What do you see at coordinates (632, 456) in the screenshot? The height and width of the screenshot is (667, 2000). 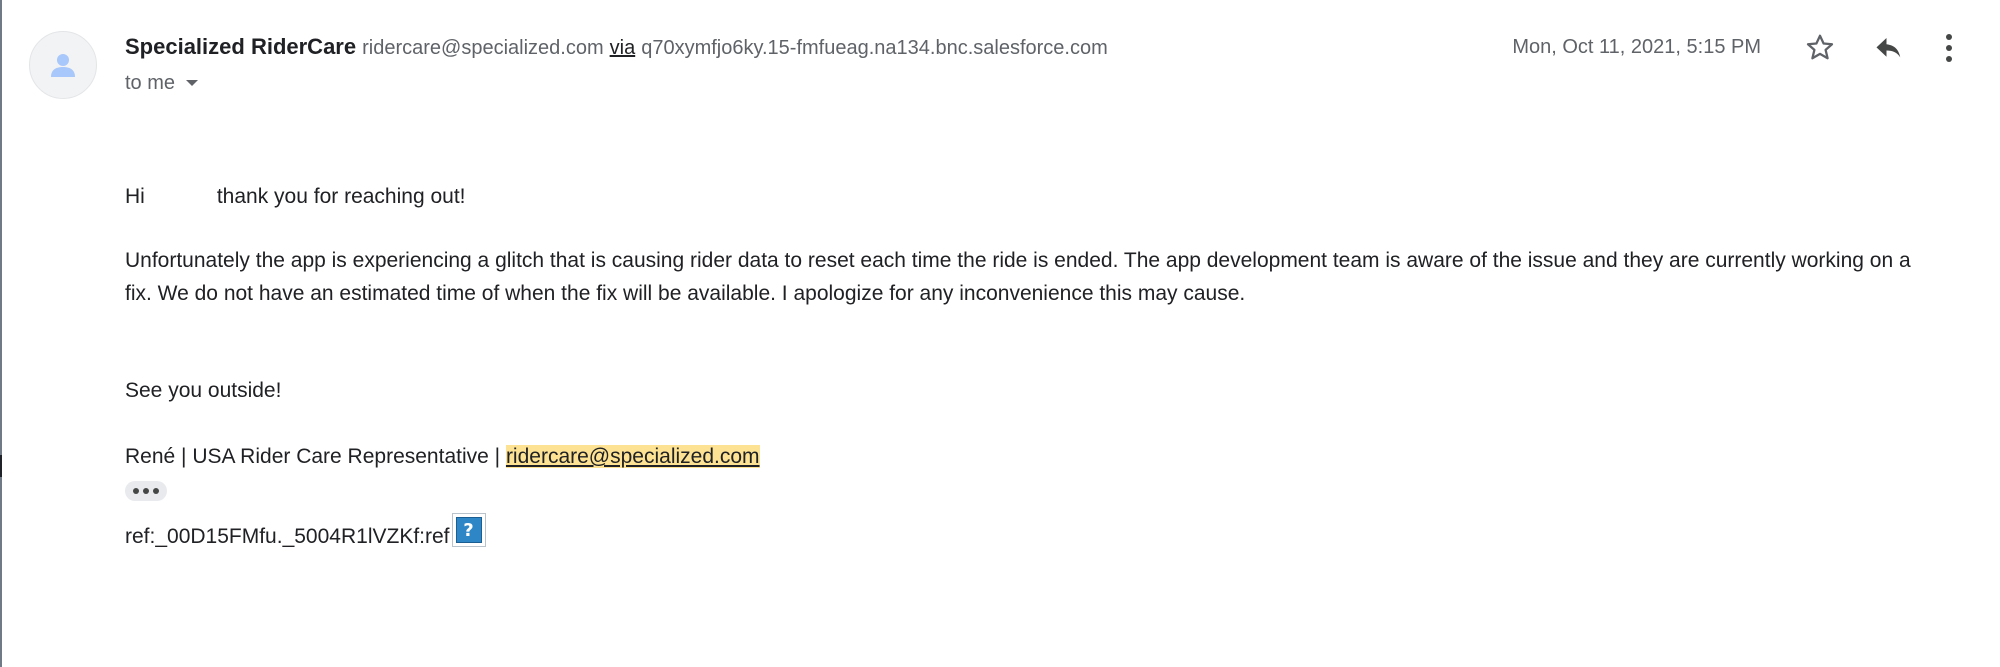 I see `signature-email-link: ridercare@specialized.com` at bounding box center [632, 456].